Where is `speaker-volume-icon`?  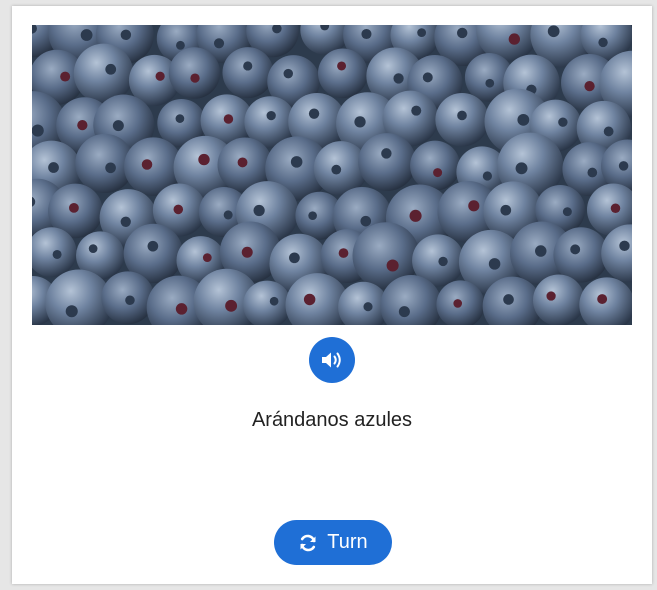
speaker-volume-icon is located at coordinates (331, 360).